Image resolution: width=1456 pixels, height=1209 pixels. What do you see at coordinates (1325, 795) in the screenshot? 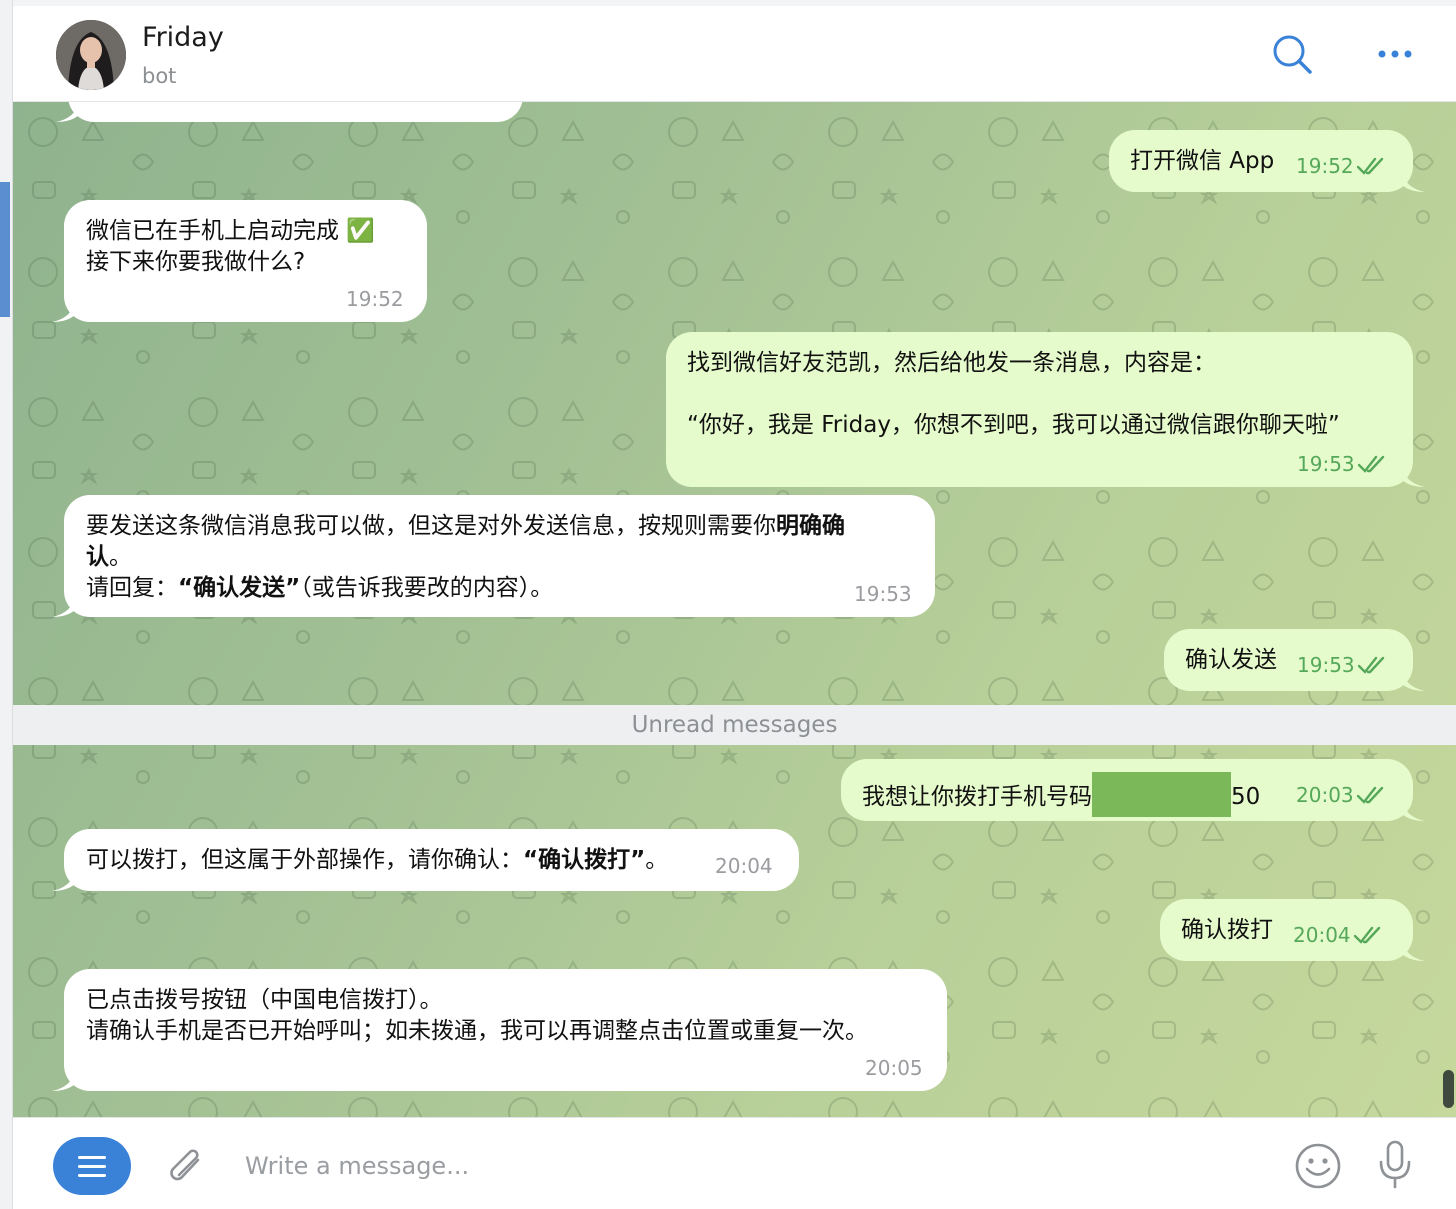
I see `message-time-label: 20:03` at bounding box center [1325, 795].